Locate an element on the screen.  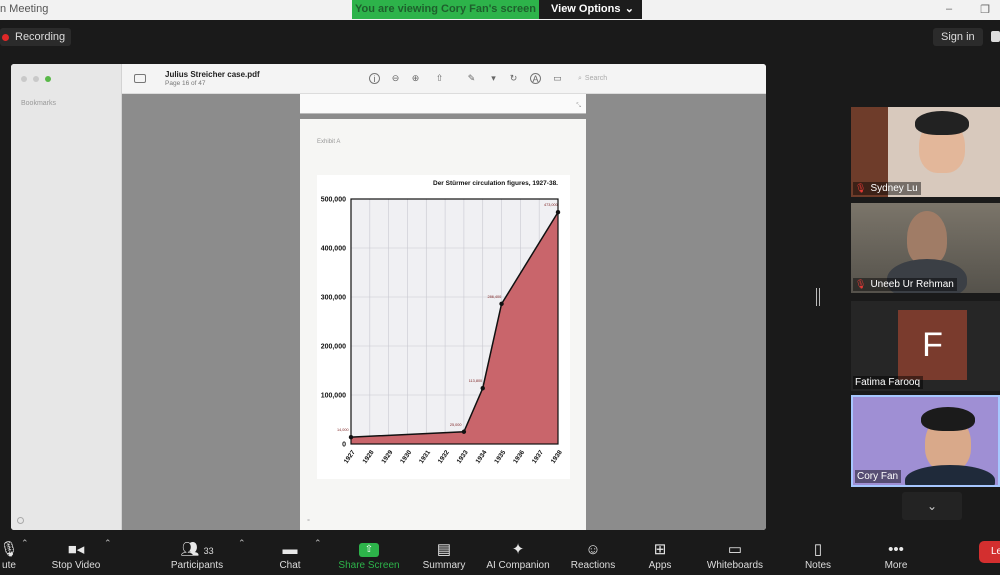
chat-label: Chat is located at coordinates (290, 565).